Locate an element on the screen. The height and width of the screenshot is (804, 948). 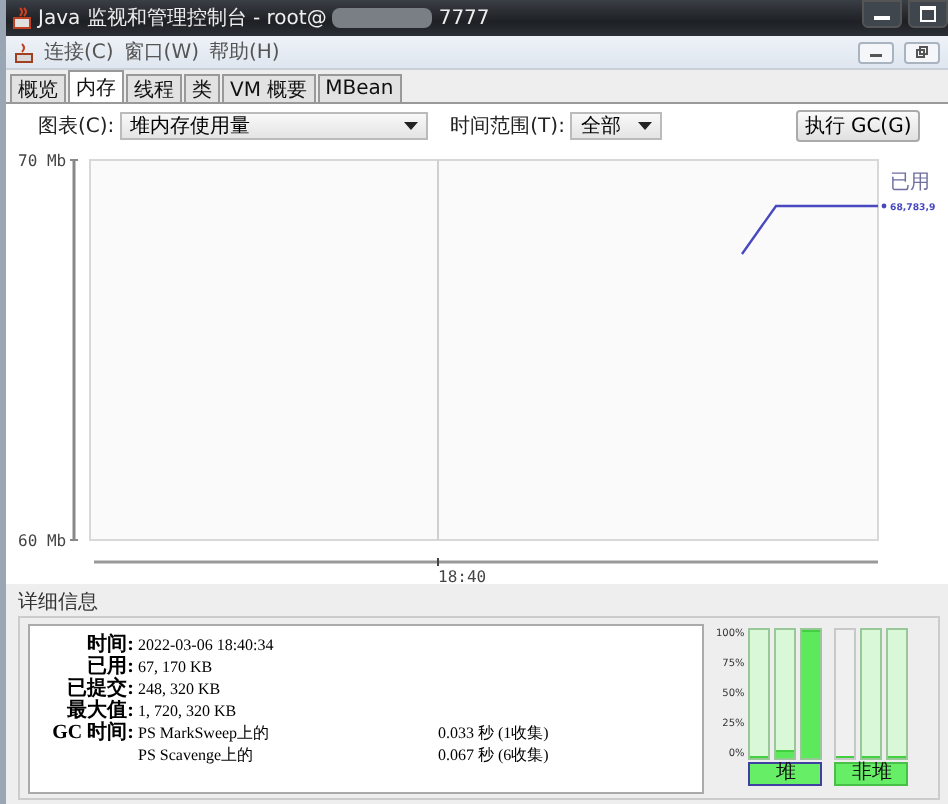
axis-label: 70 Mb is located at coordinates (42, 161).